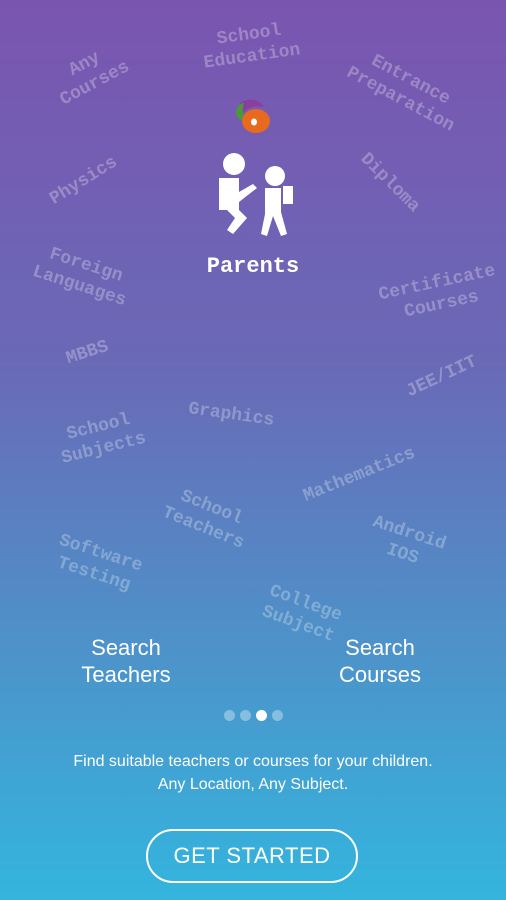 This screenshot has height=900, width=506. What do you see at coordinates (359, 475) in the screenshot?
I see `bg-word-mathematics: Mathematics` at bounding box center [359, 475].